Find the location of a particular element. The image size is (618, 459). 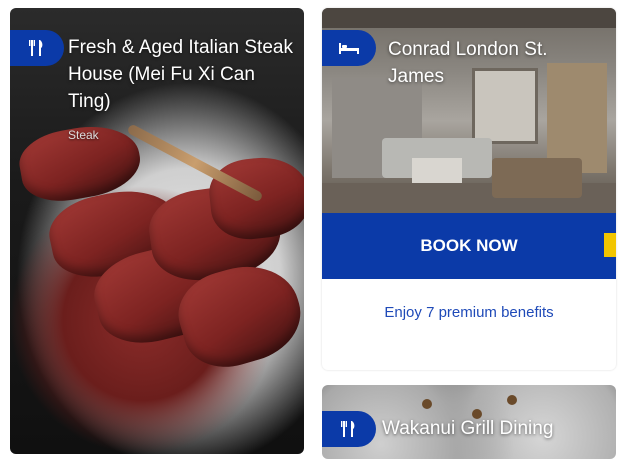

book-now-button: BOOK NOW is located at coordinates (469, 246).